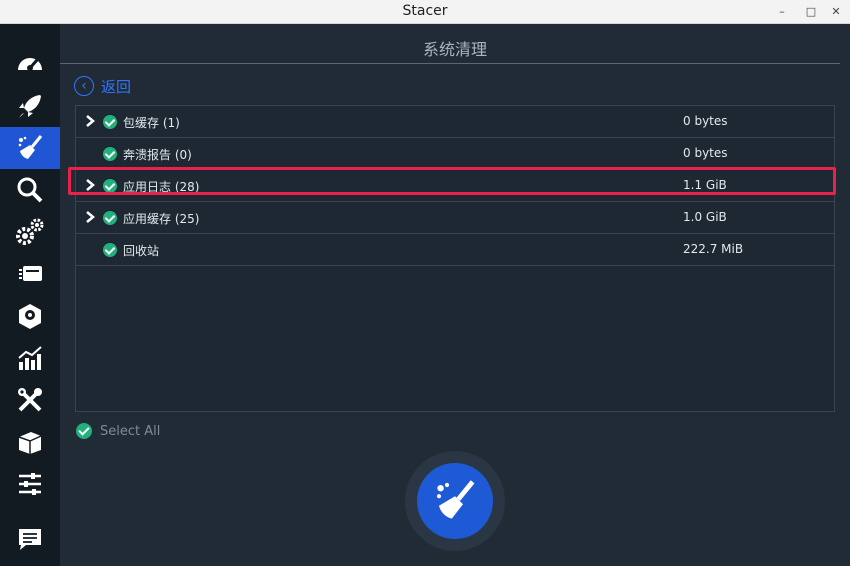 The width and height of the screenshot is (850, 566). I want to click on sliders-icon, so click(30, 484).